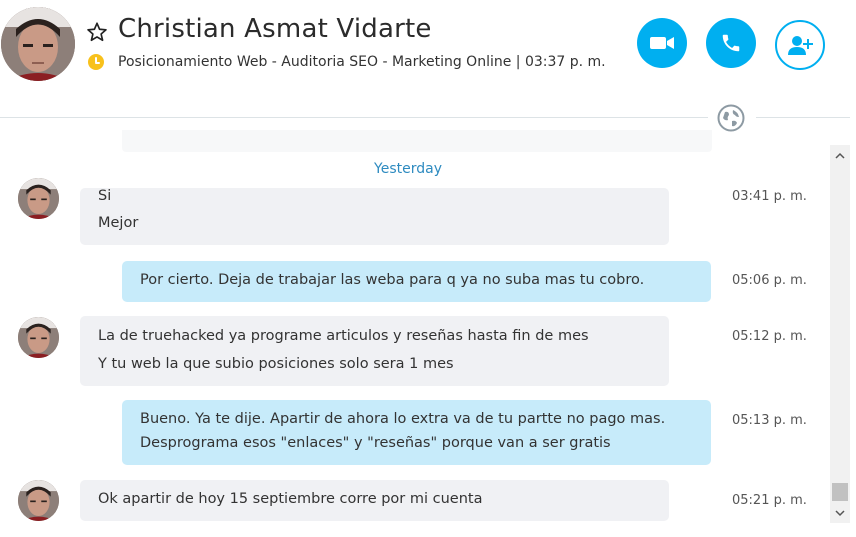  I want to click on contact-name: Christian Asmat Vidarte, so click(275, 29).